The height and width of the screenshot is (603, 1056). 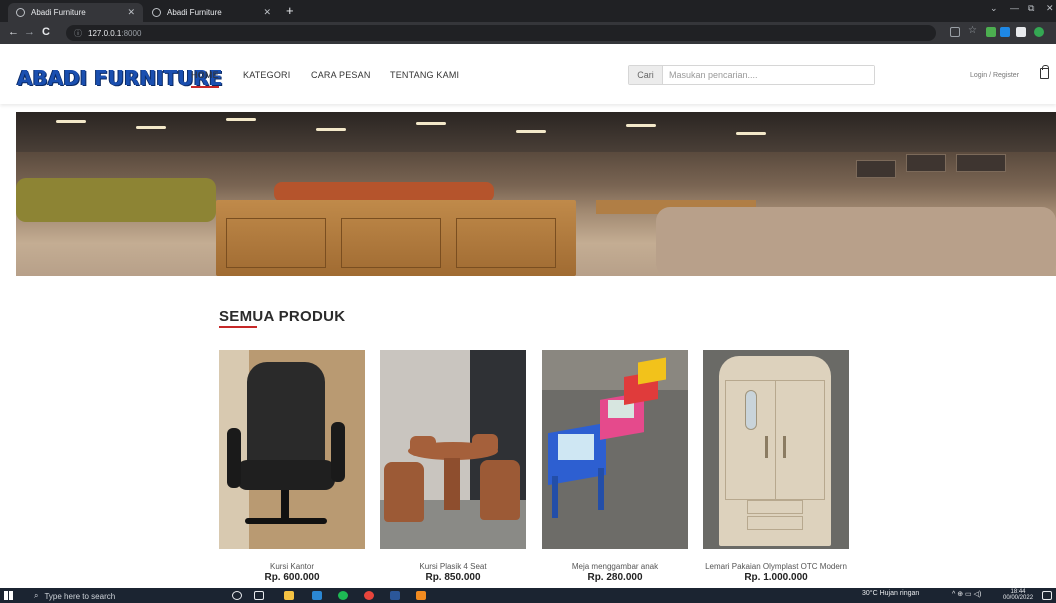 I want to click on taskbar-search-box: ⌕ Type here to search, so click(x=129, y=596).